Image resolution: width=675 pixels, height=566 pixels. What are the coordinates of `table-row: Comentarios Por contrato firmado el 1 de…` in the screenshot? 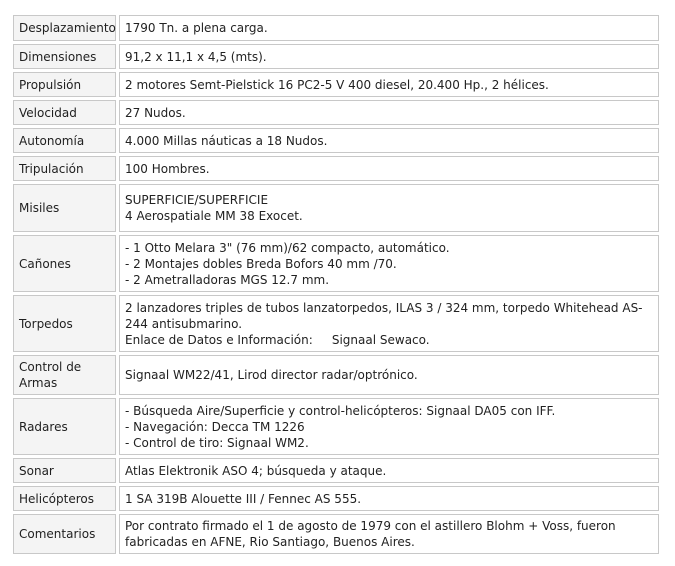 It's located at (336, 534).